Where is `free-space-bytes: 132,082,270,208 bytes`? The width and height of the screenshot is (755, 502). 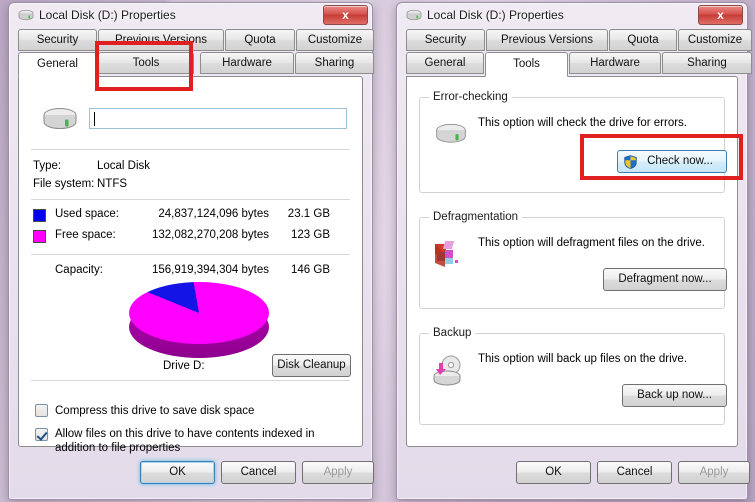
free-space-bytes: 132,082,270,208 bytes is located at coordinates (210, 235).